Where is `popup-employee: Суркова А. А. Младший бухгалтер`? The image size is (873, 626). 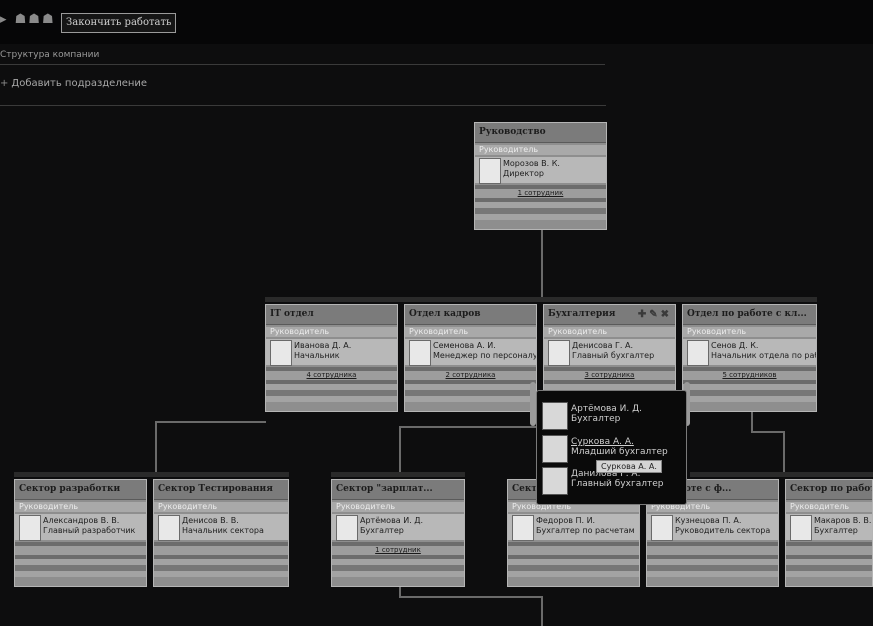
popup-employee: Суркова А. А. Младший бухгалтер is located at coordinates (611, 449).